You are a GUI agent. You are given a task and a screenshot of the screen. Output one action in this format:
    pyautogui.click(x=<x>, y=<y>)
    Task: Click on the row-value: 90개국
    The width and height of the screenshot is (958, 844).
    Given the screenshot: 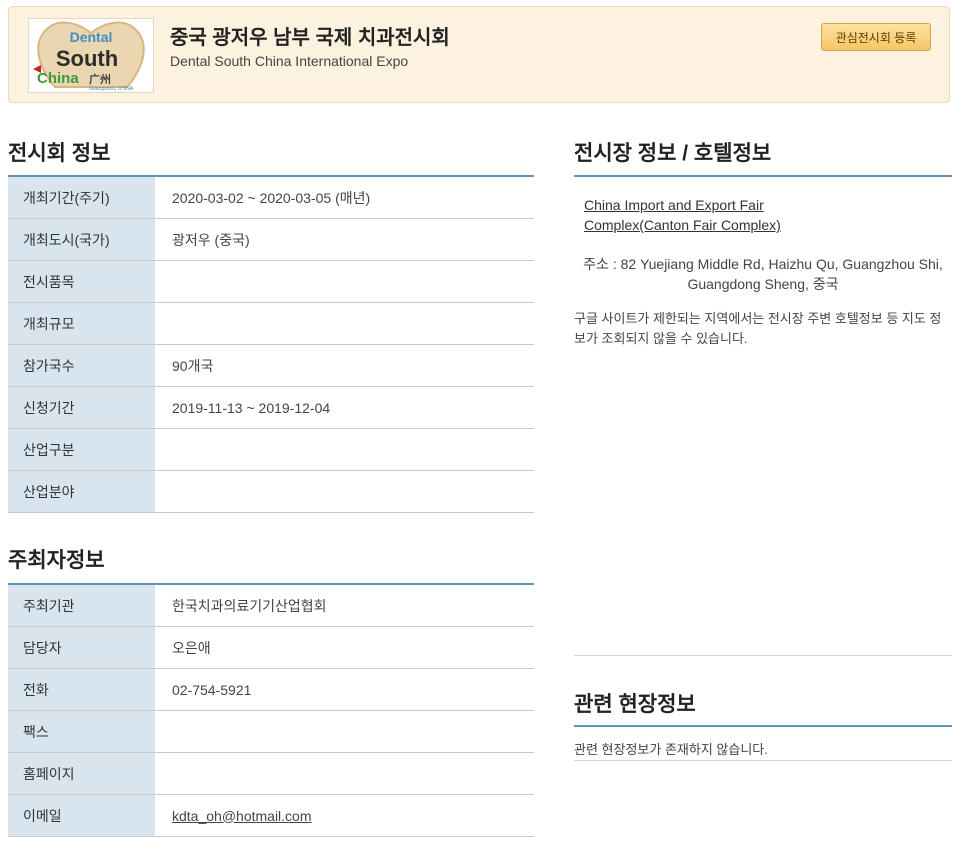 What is the action you would take?
    pyautogui.click(x=344, y=365)
    